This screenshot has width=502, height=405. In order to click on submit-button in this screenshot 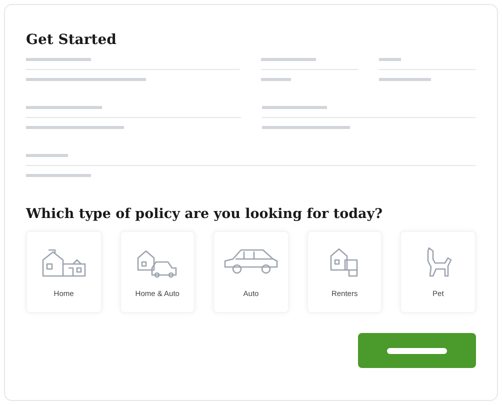, I will do `click(417, 350)`.